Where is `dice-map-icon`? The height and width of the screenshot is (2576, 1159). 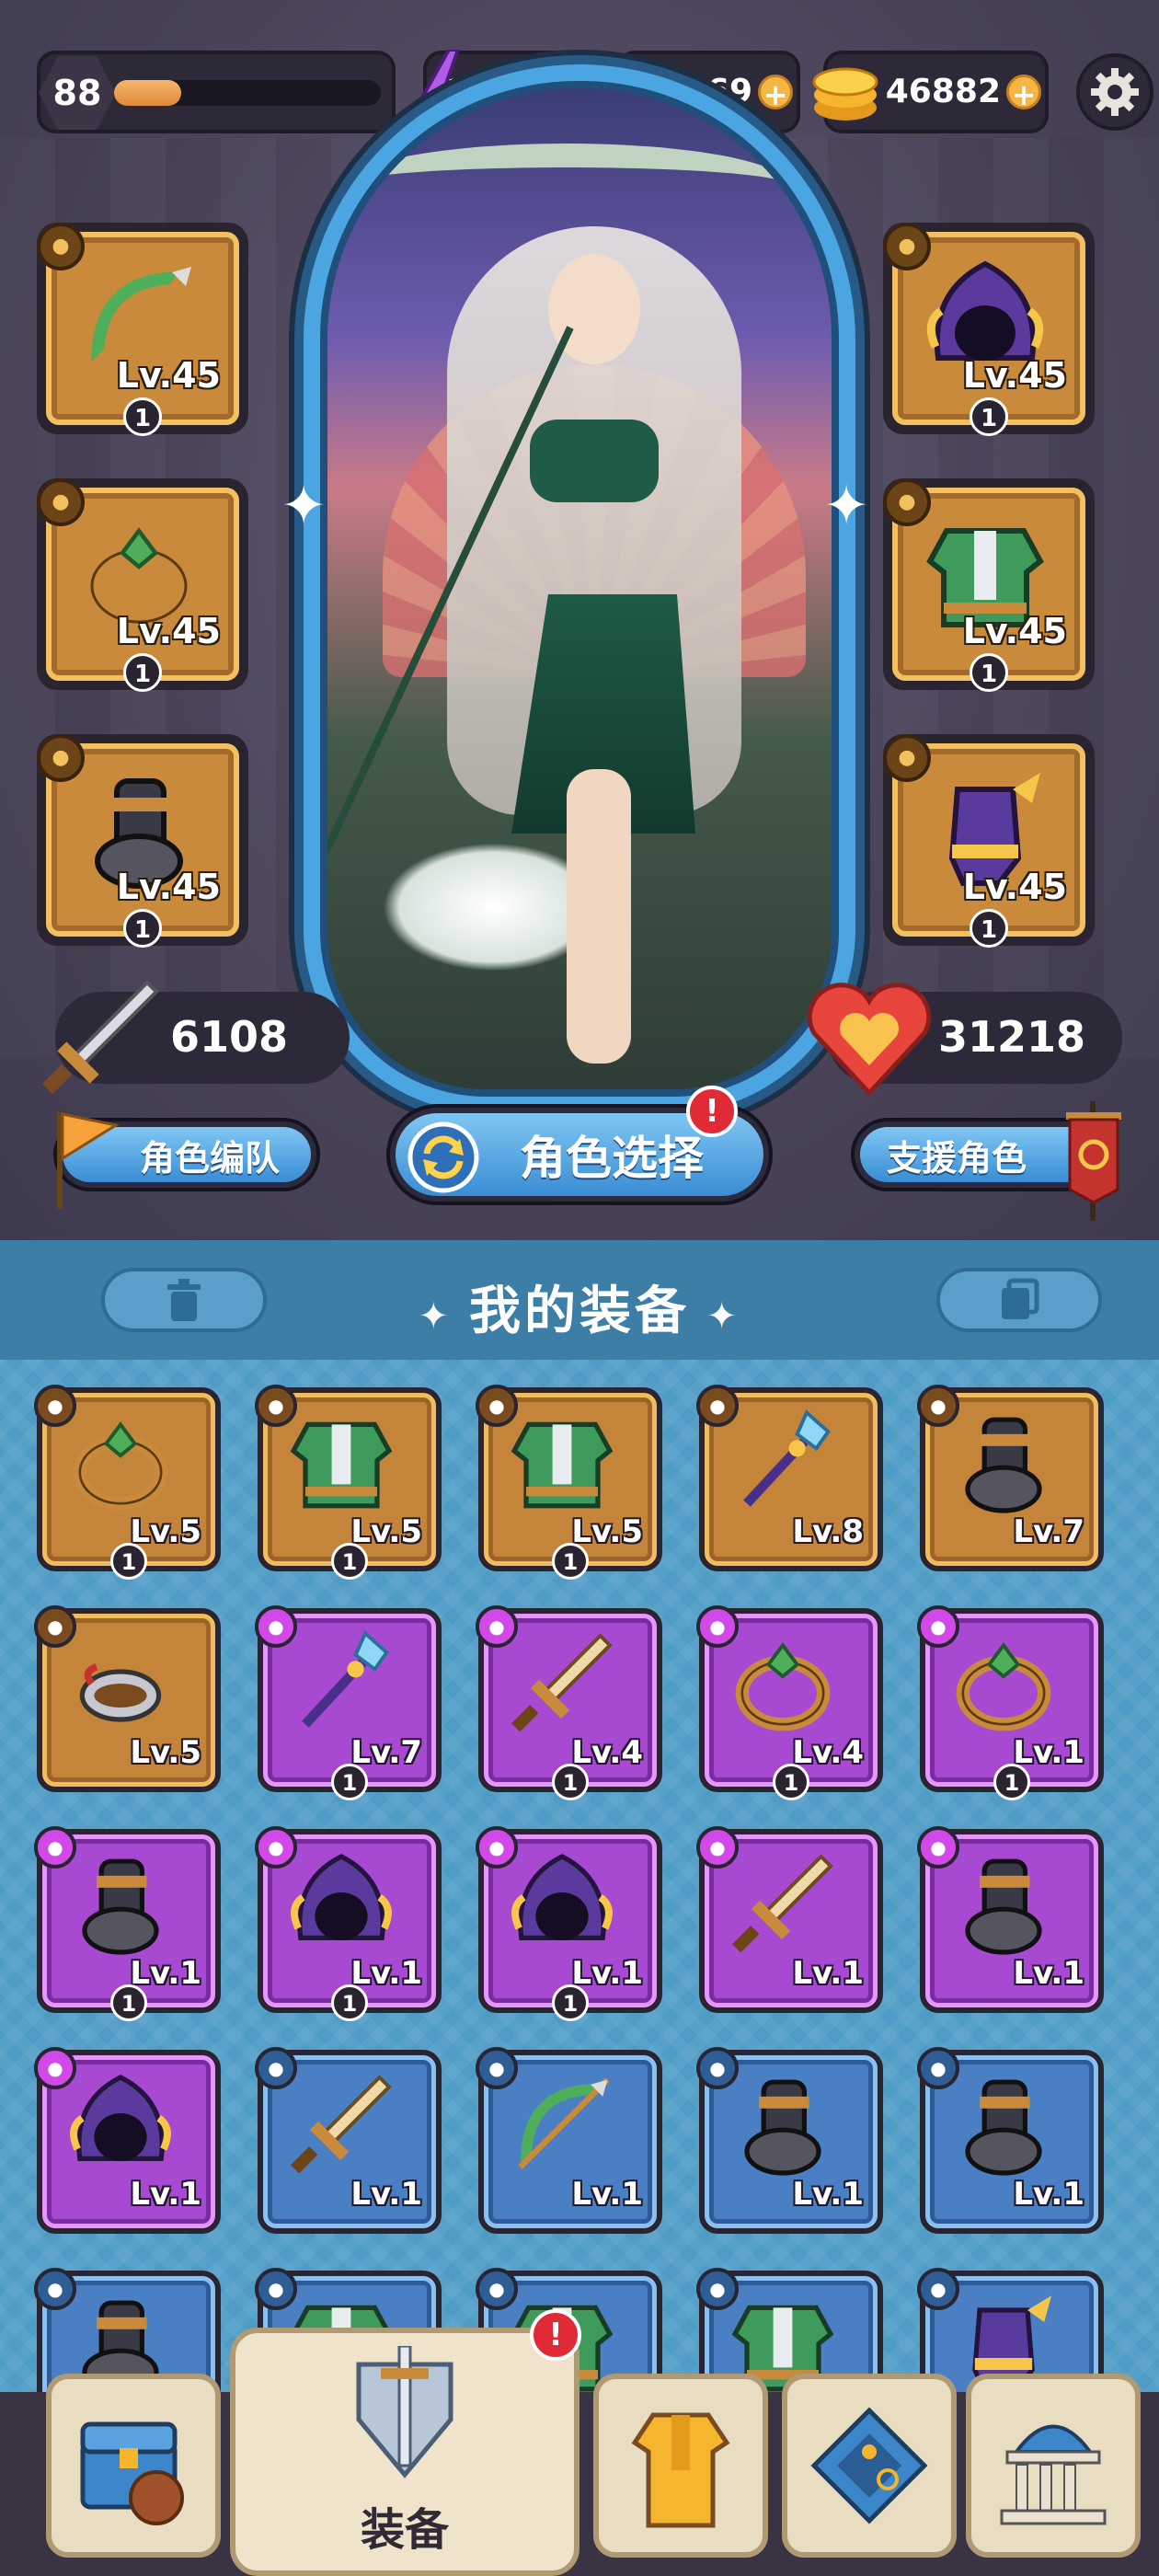
dice-map-icon is located at coordinates (869, 2465).